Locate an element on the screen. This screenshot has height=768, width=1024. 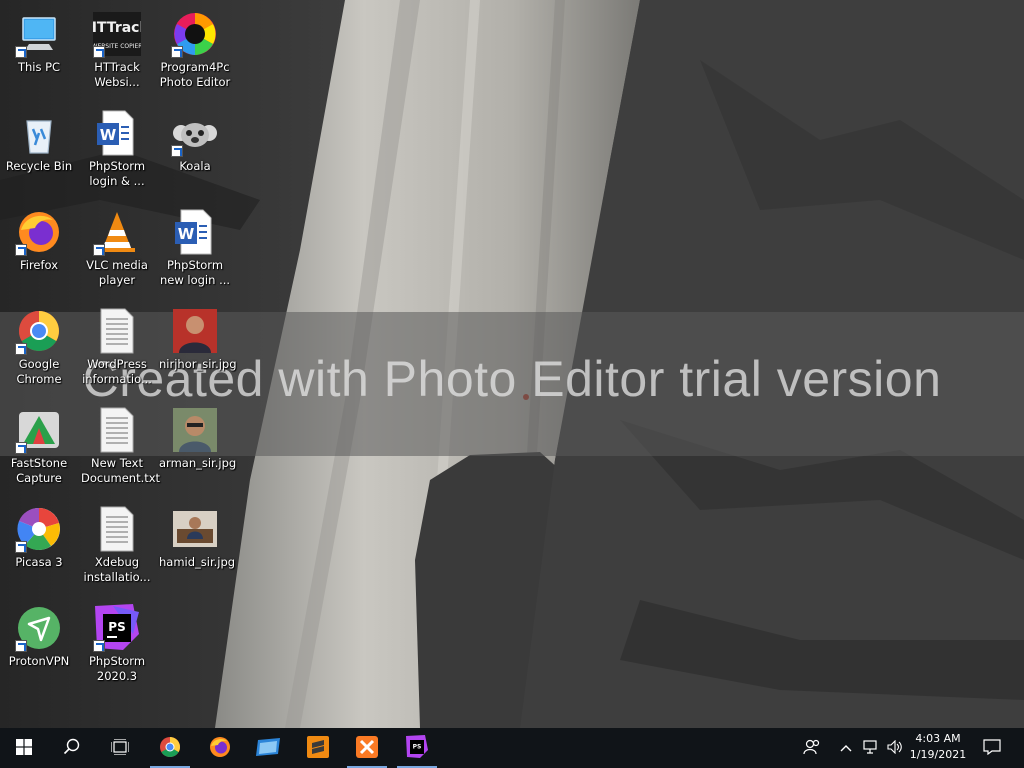
taskbar-clock: 4:03 AM 1/19/2021 is located at coordinates (938, 747).